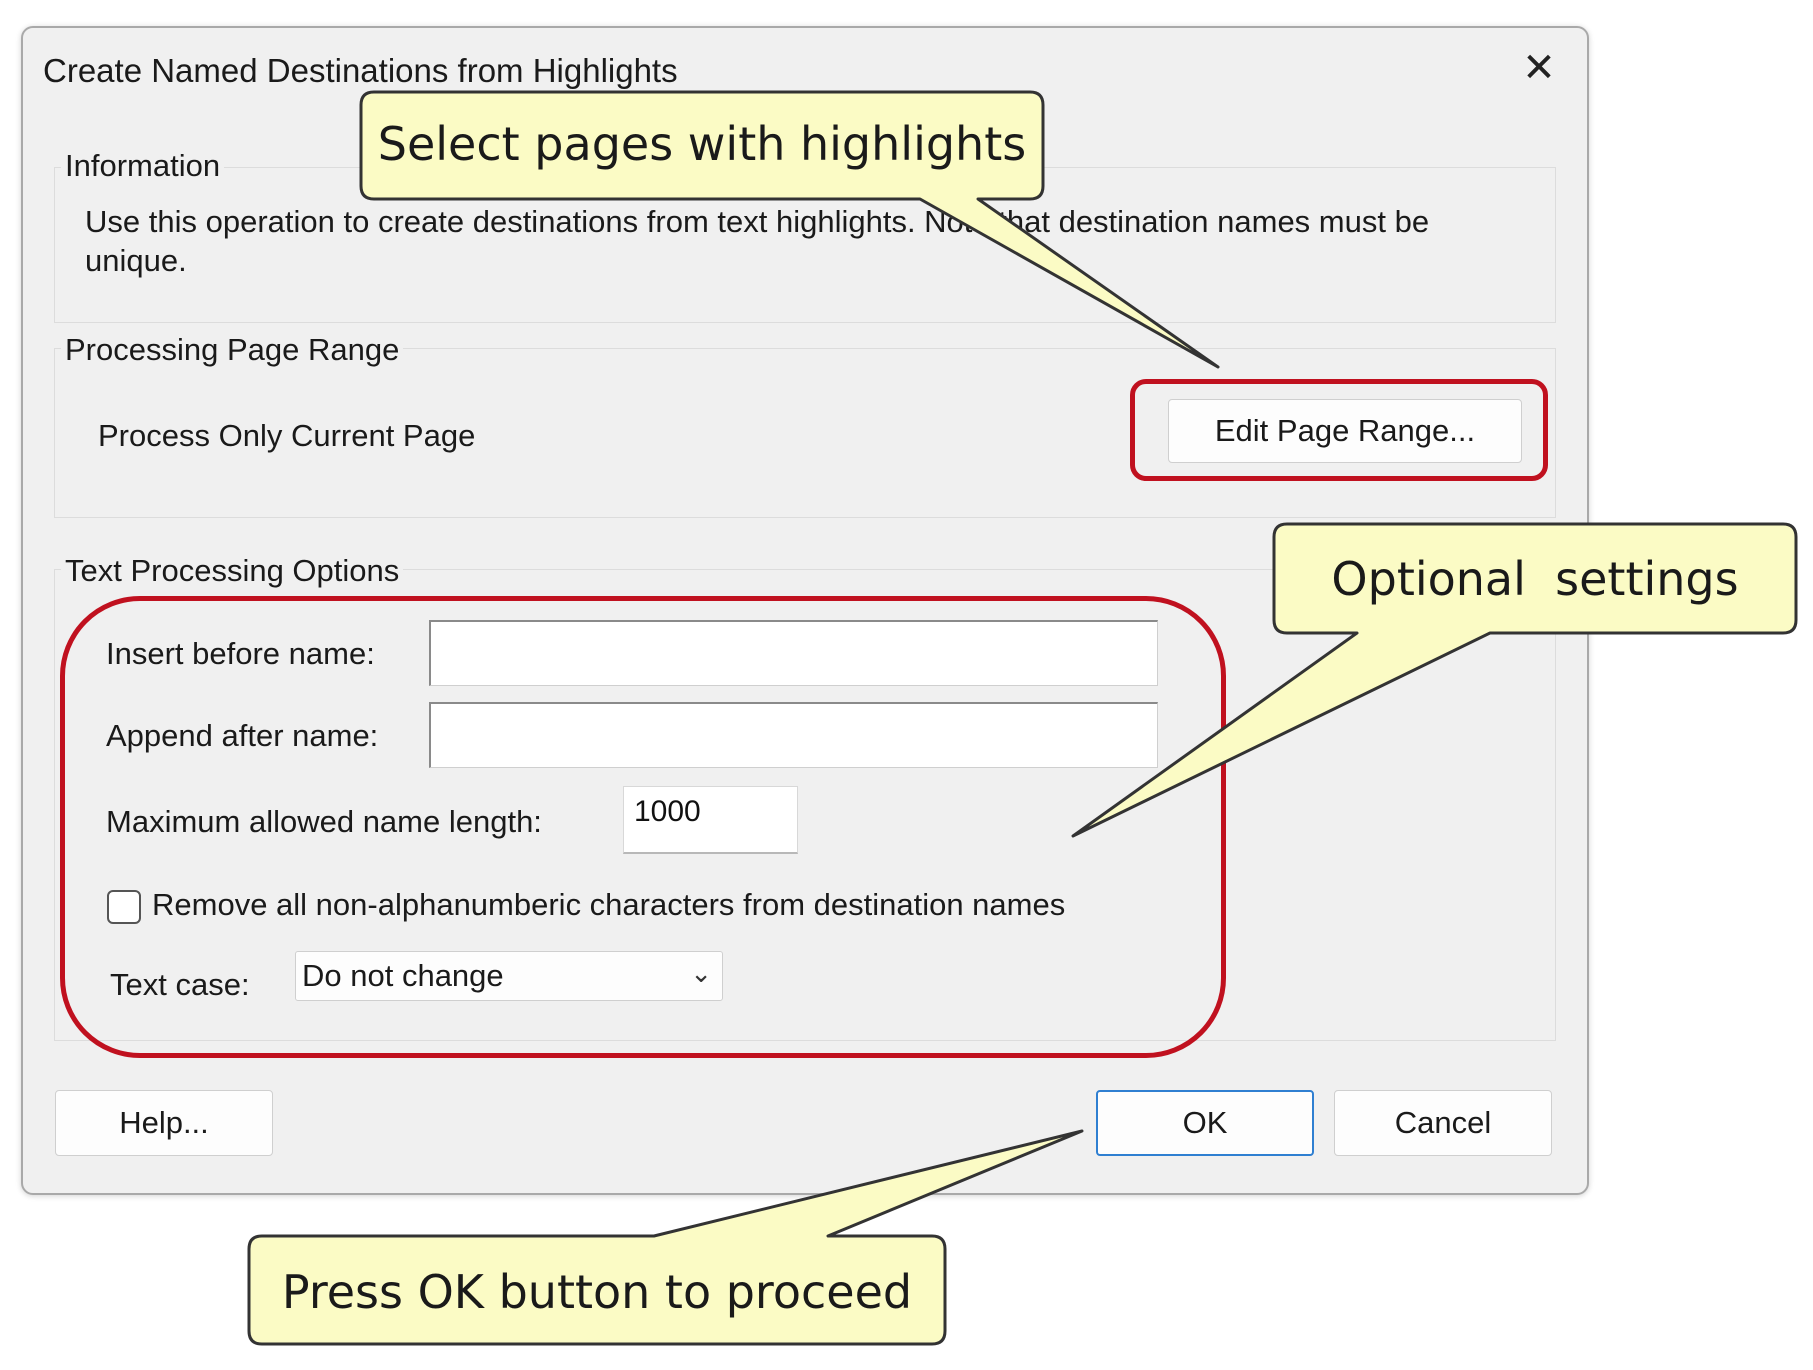  What do you see at coordinates (1535, 579) in the screenshot?
I see `optional-callout: Optional settings` at bounding box center [1535, 579].